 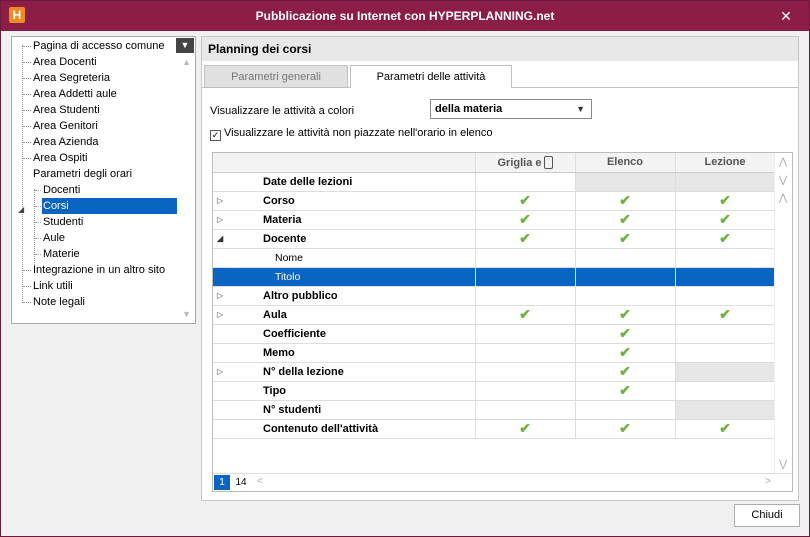 What do you see at coordinates (783, 313) in the screenshot?
I see `grid-vertical-scrollbar: ⋀ ⋁ ⋀ ⋁` at bounding box center [783, 313].